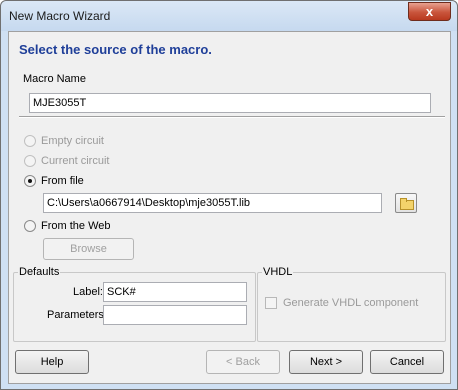  What do you see at coordinates (60, 16) in the screenshot?
I see `window-title: New Macro Wizard` at bounding box center [60, 16].